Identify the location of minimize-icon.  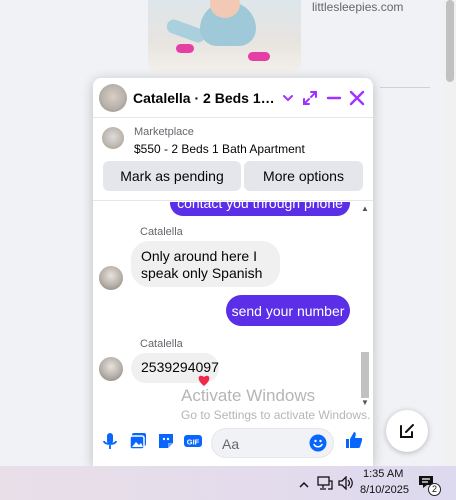
(334, 98).